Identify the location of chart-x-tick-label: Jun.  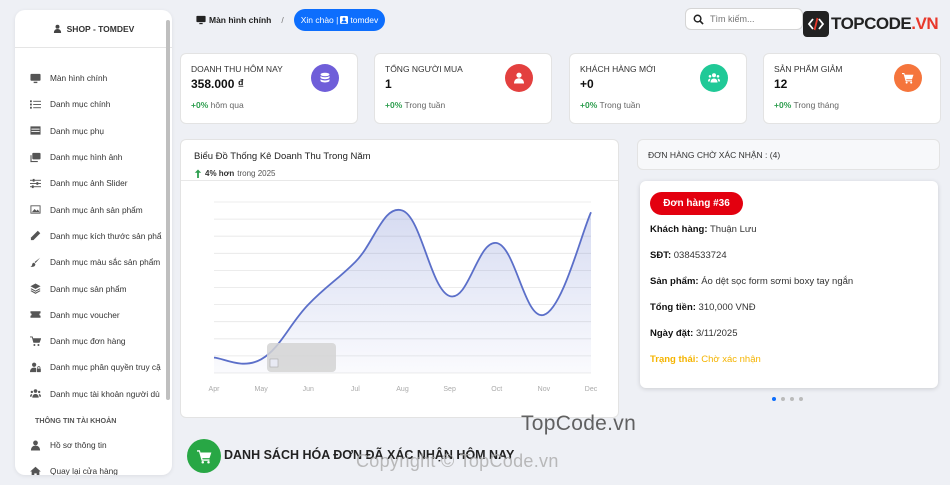
(308, 389).